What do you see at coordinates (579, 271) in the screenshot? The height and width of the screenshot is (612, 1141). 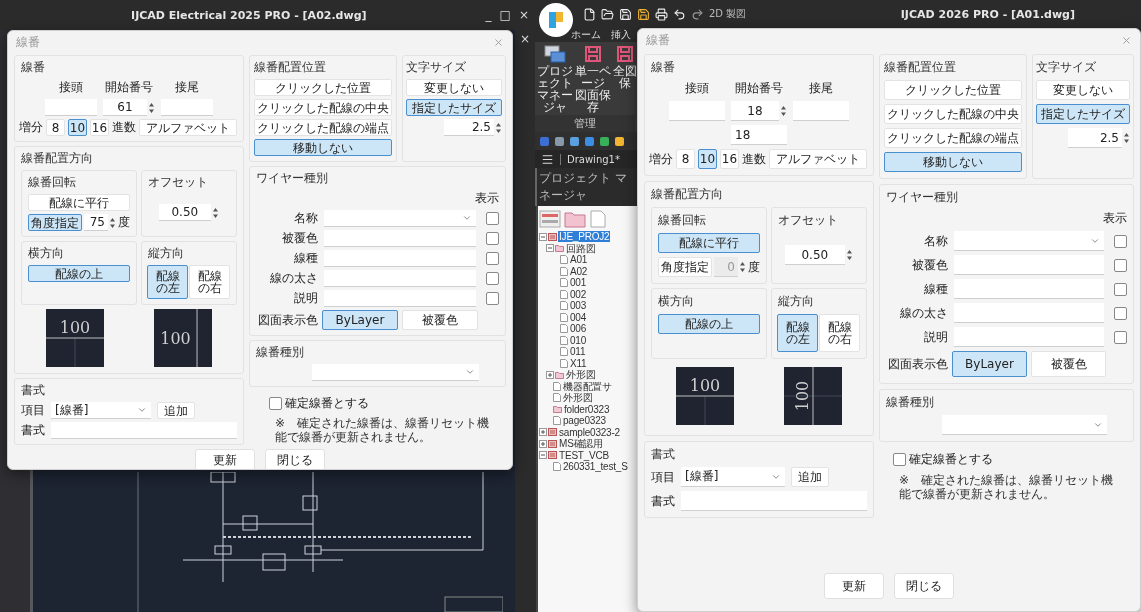 I see `tree-item: A02` at bounding box center [579, 271].